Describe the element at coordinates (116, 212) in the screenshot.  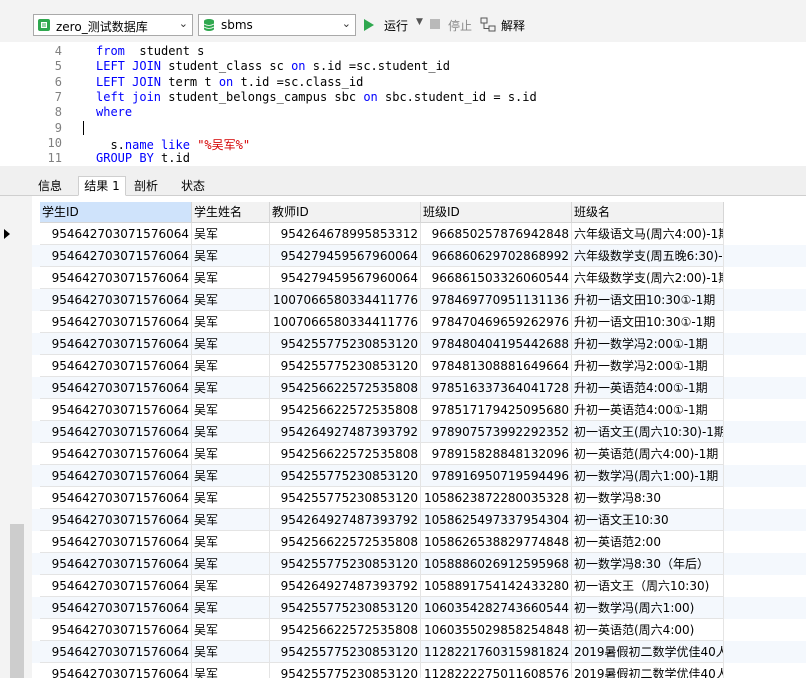
I see `header-student-id: 学生ID` at that location.